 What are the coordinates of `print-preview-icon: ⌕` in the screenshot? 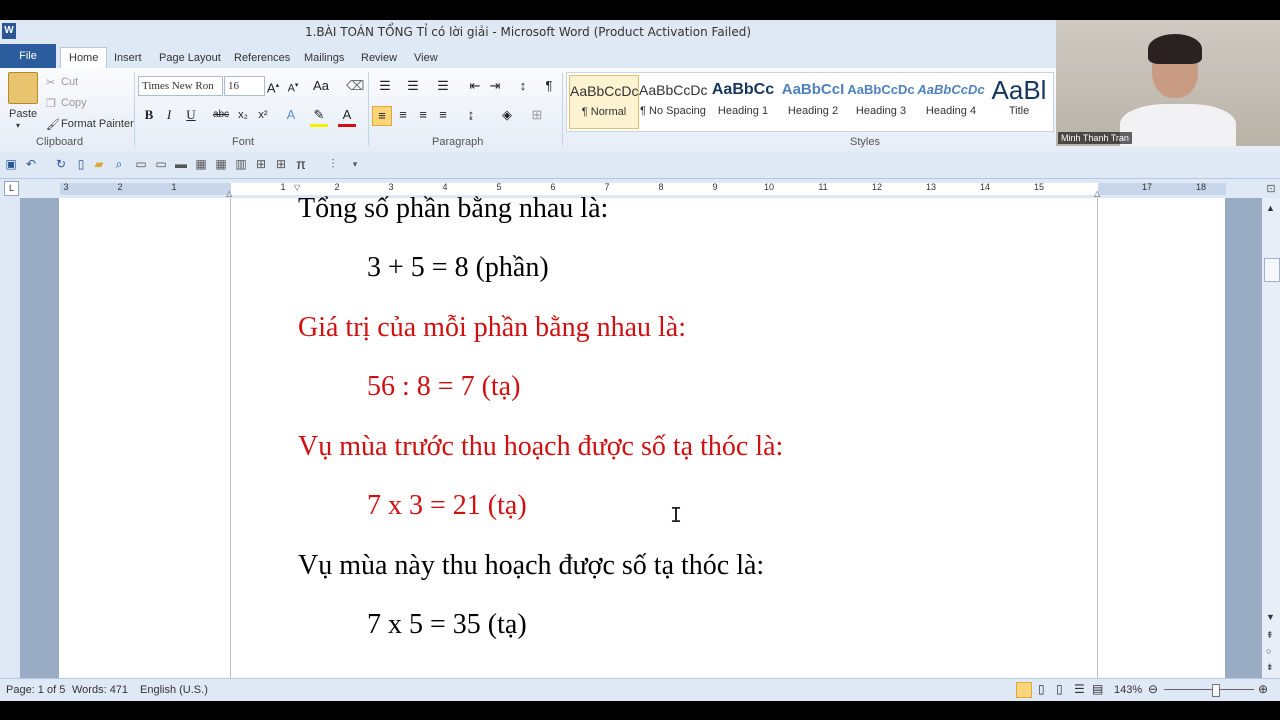 It's located at (119, 164).